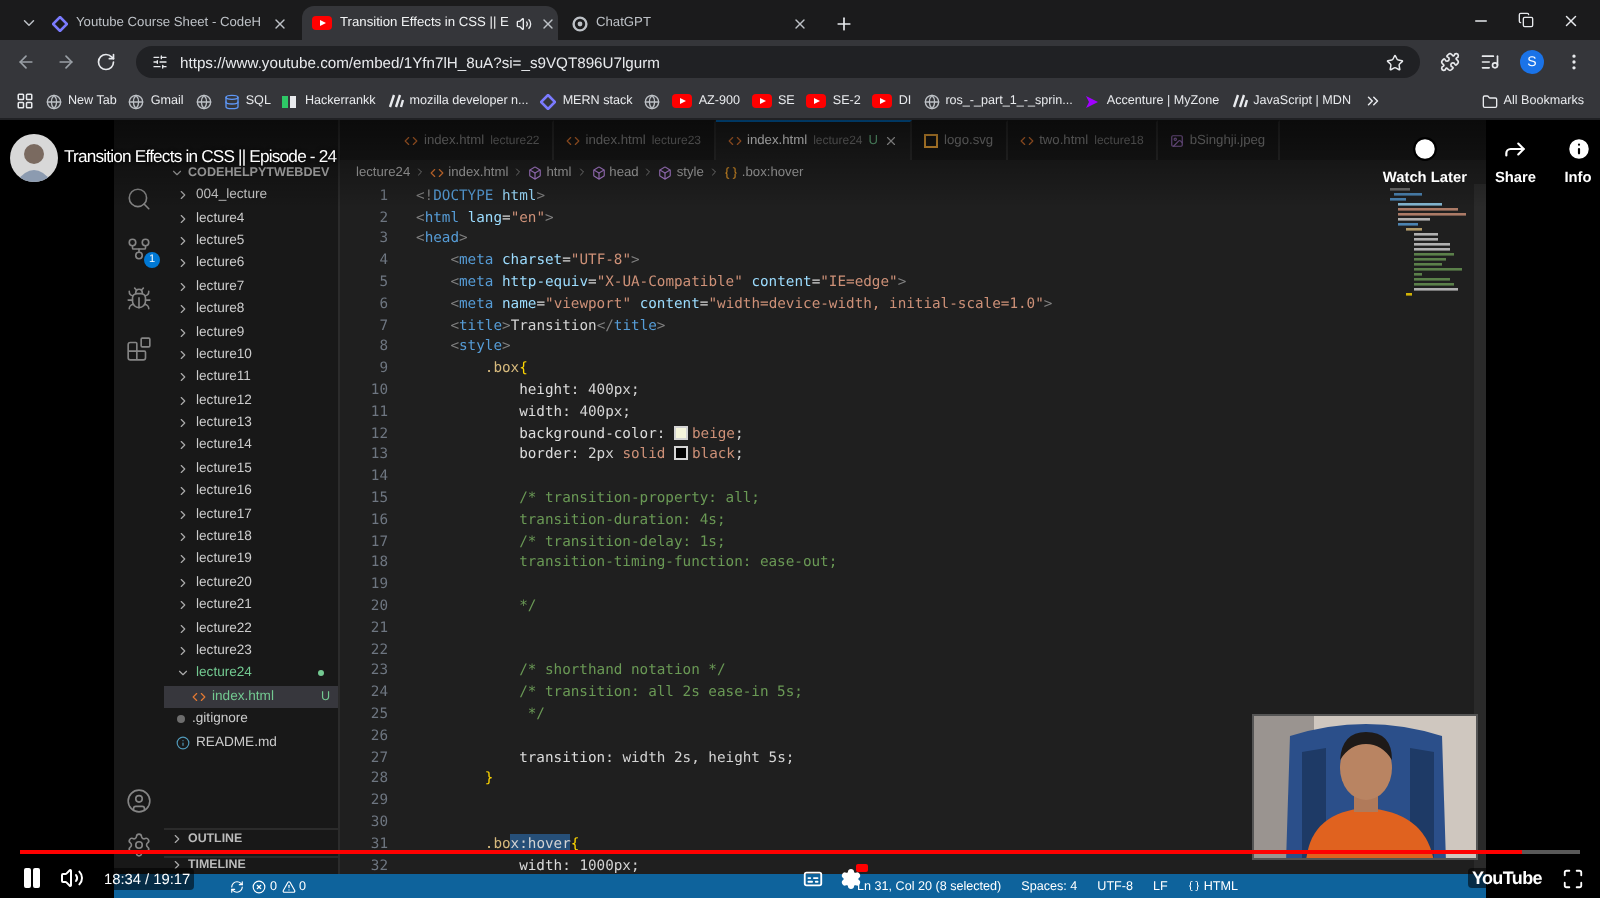 Image resolution: width=1600 pixels, height=898 pixels. Describe the element at coordinates (25, 101) in the screenshot. I see `apps-icon` at that location.